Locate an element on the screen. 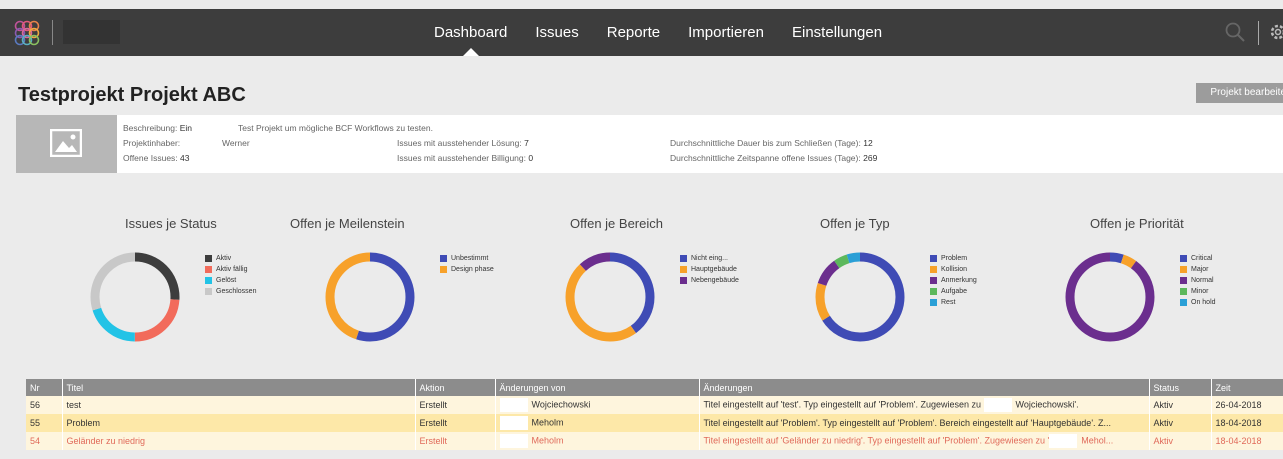  legend-item: Unbestimmt is located at coordinates (467, 258).